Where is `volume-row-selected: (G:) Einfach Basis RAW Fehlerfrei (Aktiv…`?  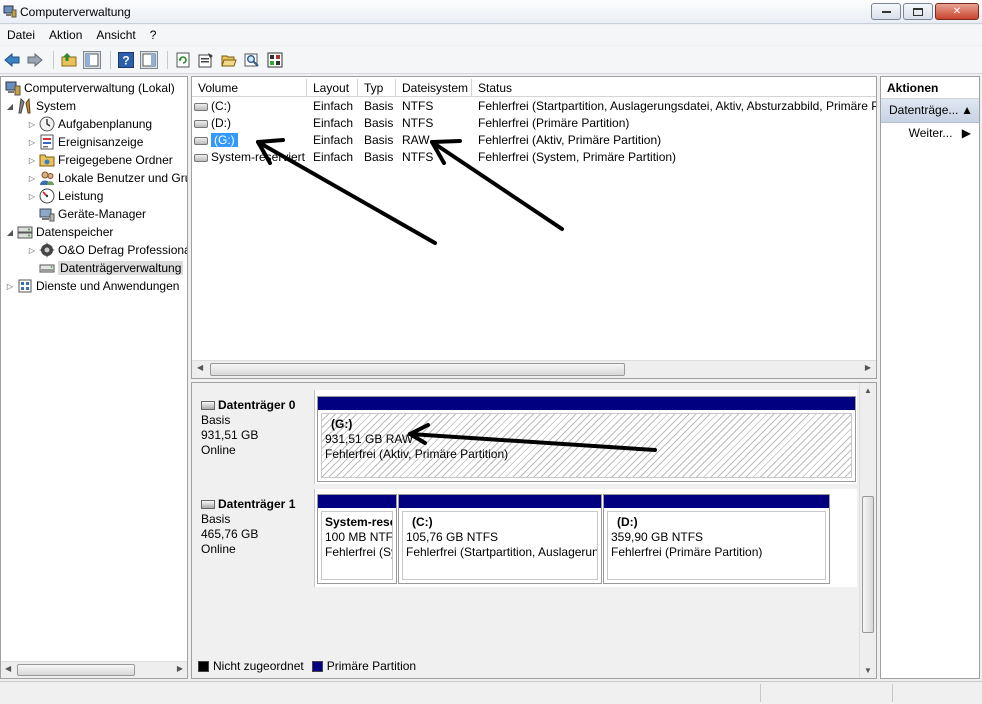 volume-row-selected: (G:) Einfach Basis RAW Fehlerfrei (Aktiv… is located at coordinates (534, 140).